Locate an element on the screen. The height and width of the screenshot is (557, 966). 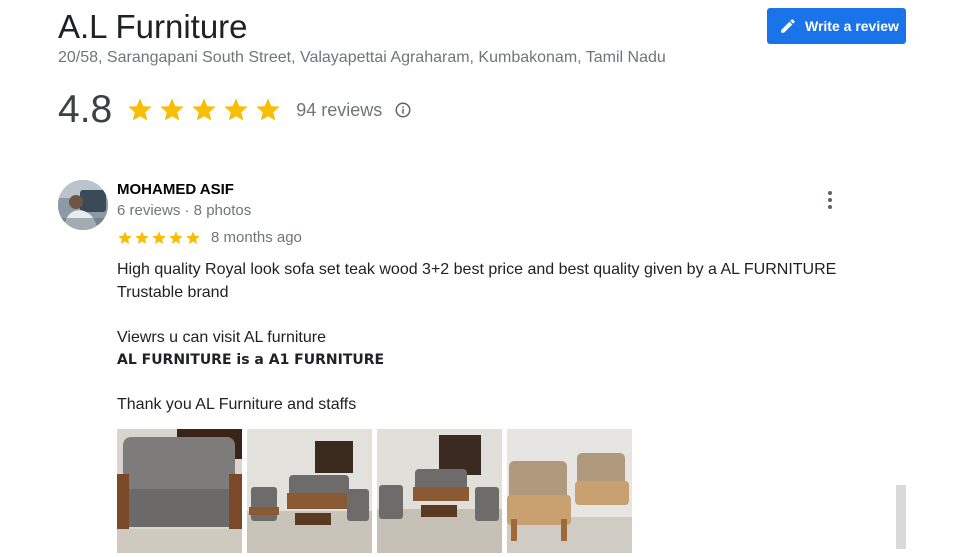
avatar is located at coordinates (83, 205).